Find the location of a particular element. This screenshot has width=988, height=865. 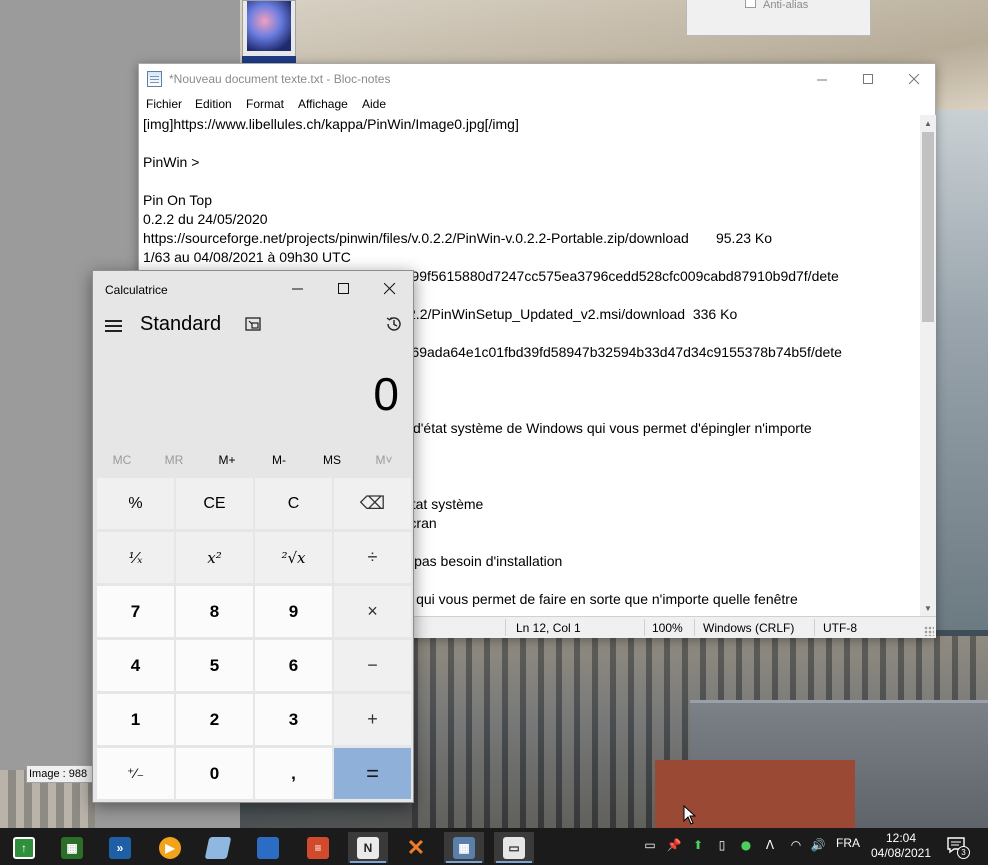

divide-button: ÷ is located at coordinates (372, 557).